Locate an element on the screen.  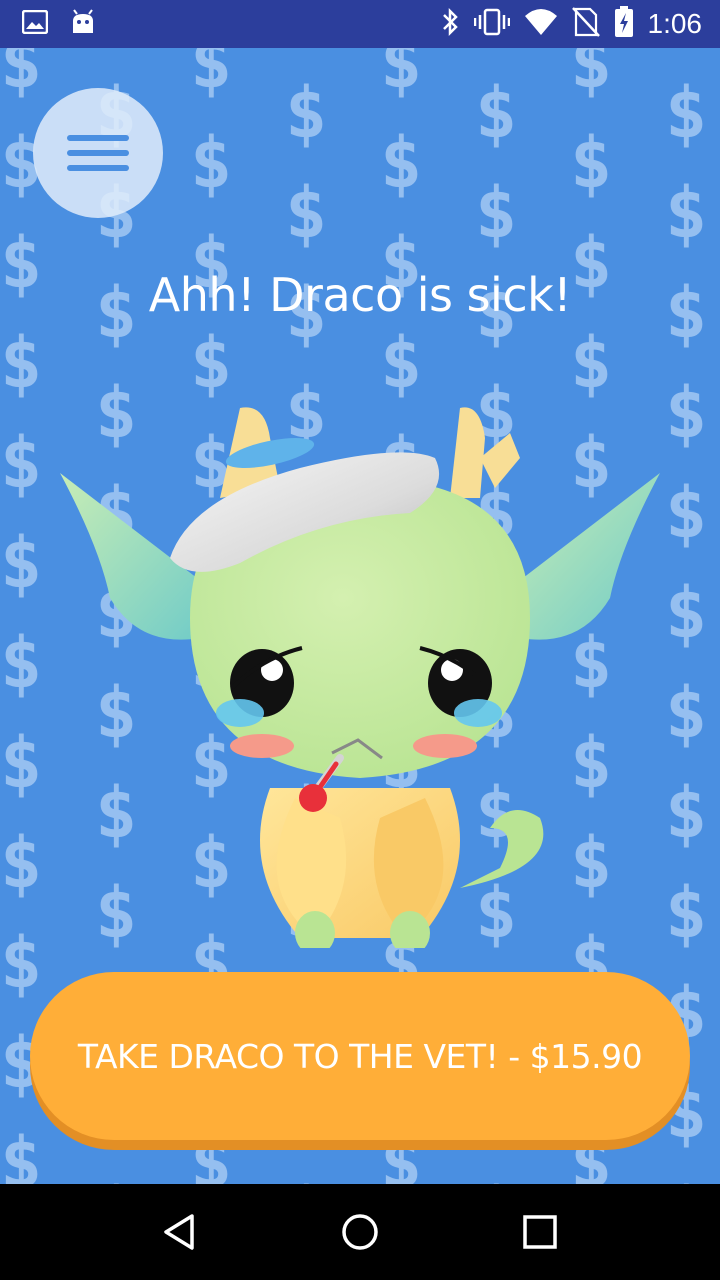
home-icon is located at coordinates (360, 1232).